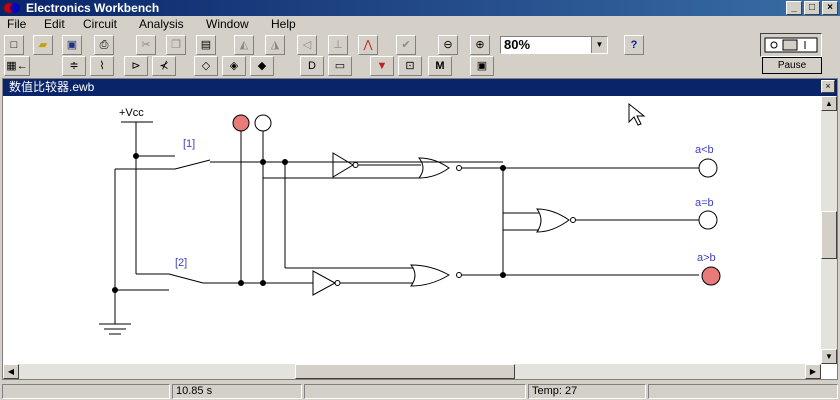 The height and width of the screenshot is (400, 840). What do you see at coordinates (517, 44) in the screenshot?
I see `zoom-value: 80%` at bounding box center [517, 44].